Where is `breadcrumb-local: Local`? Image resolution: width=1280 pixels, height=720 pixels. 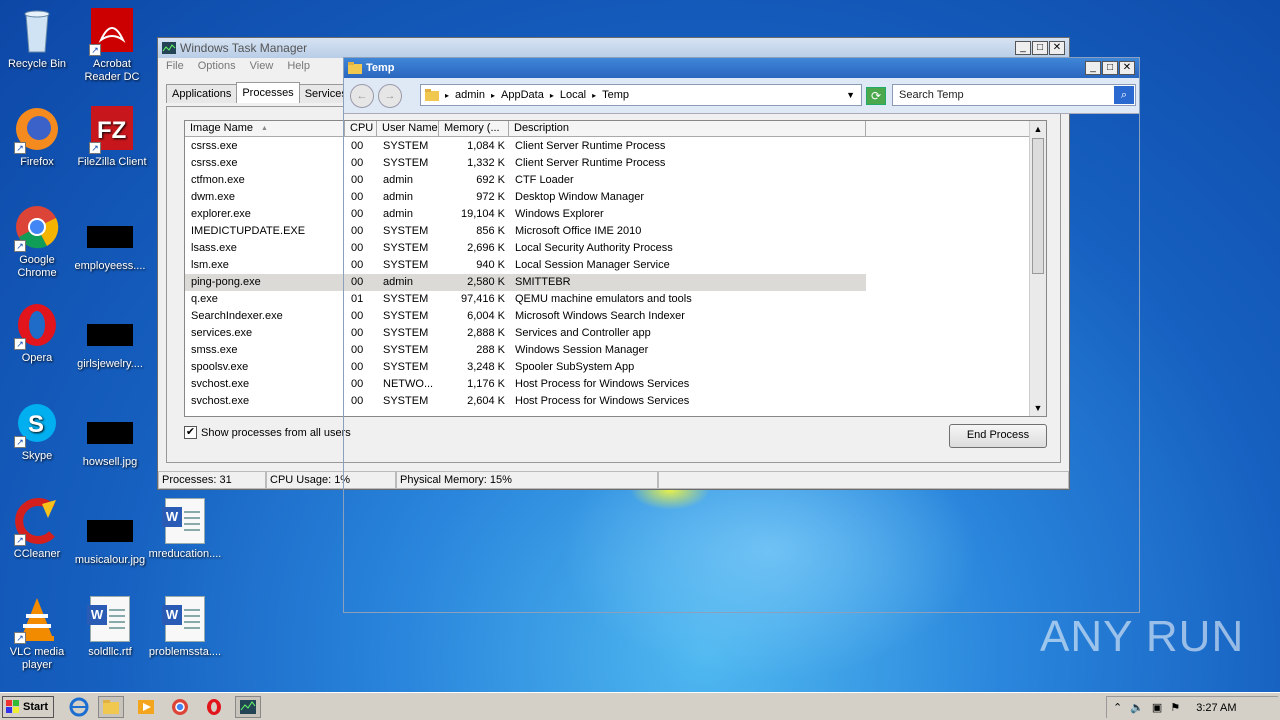
breadcrumb-local: Local is located at coordinates (573, 95).